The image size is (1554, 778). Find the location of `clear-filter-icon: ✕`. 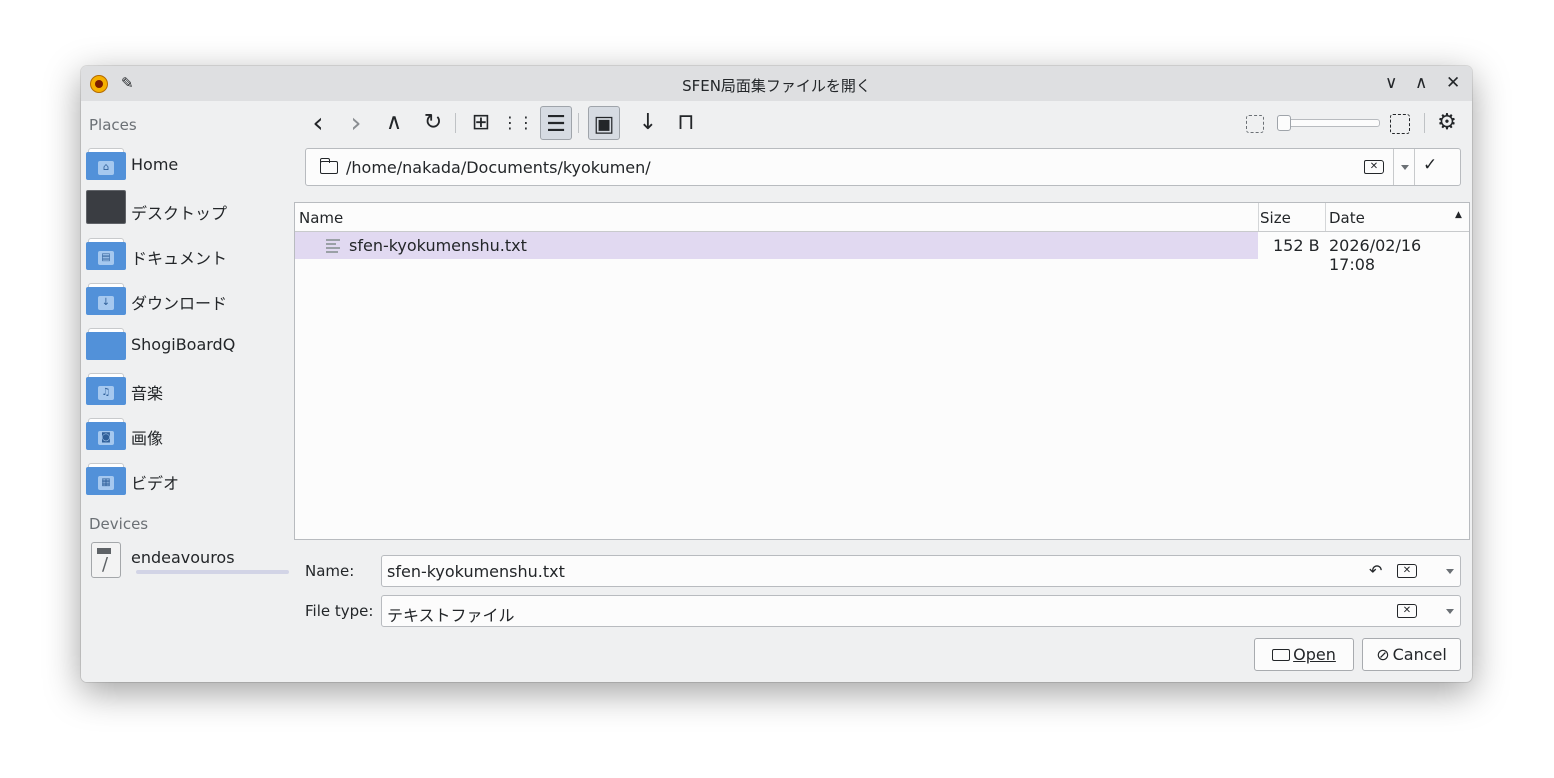

clear-filter-icon: ✕ is located at coordinates (1407, 611).